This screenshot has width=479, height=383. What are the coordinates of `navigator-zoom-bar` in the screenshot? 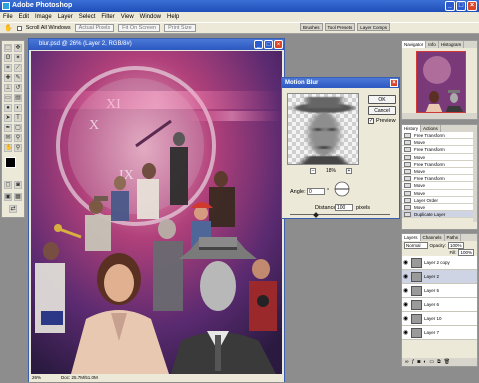 It's located at (439, 116).